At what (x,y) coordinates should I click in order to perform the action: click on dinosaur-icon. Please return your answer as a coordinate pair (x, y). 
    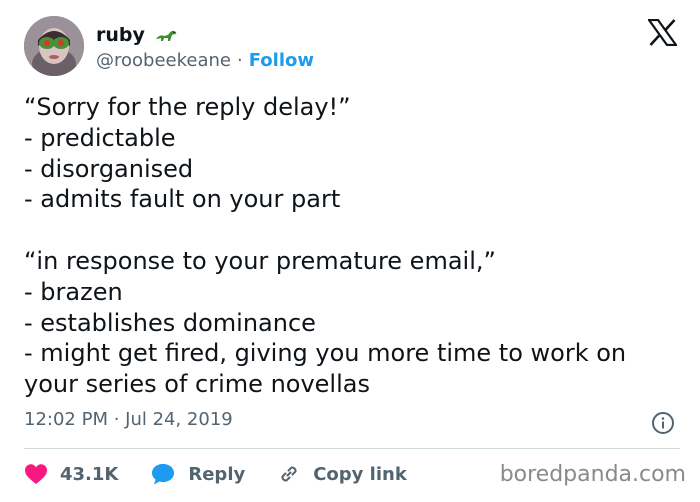
    Looking at the image, I should click on (166, 35).